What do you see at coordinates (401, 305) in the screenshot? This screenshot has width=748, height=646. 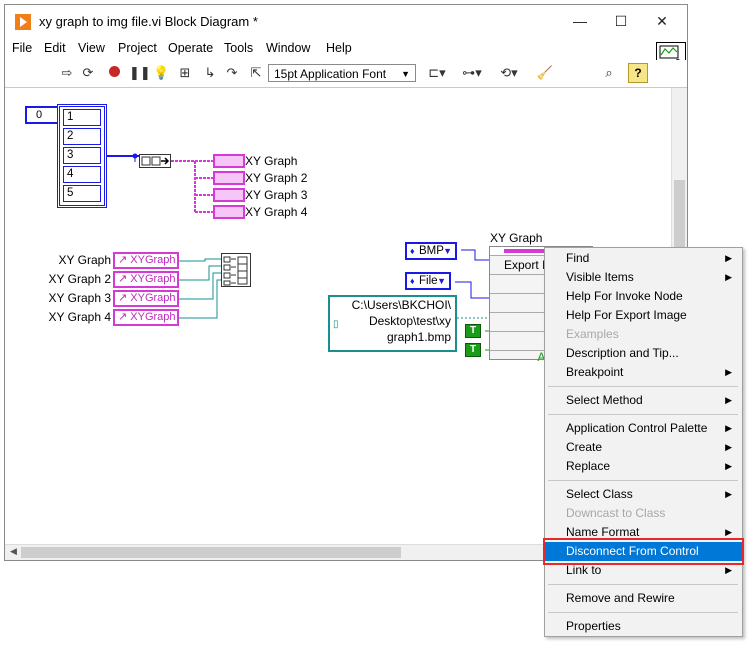 I see `path-line: C:\Users\BKCHOI\` at bounding box center [401, 305].